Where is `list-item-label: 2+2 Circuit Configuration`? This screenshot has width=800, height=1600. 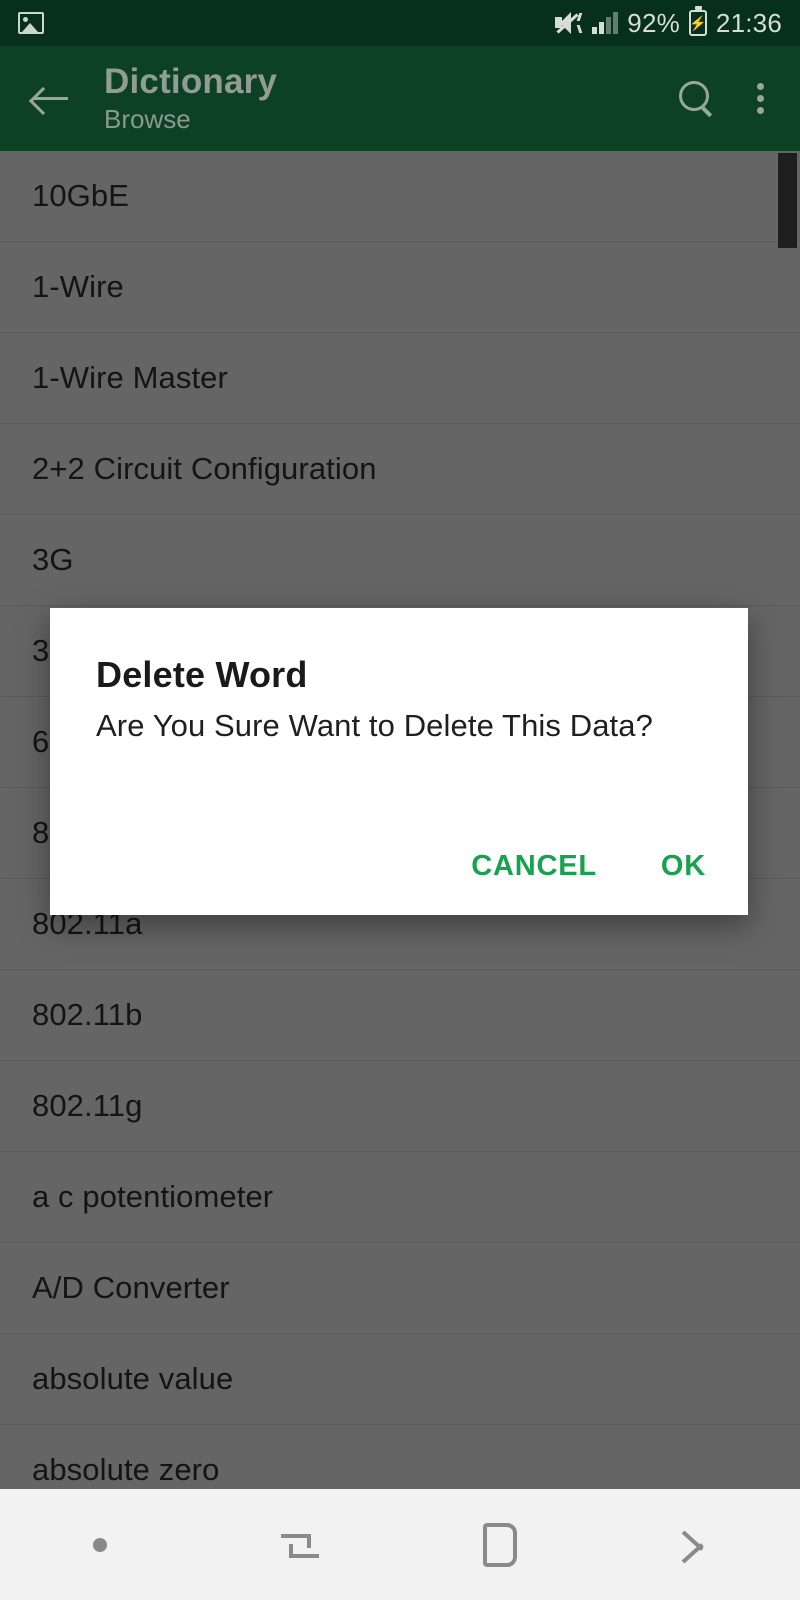
list-item-label: 2+2 Circuit Configuration is located at coordinates (204, 468).